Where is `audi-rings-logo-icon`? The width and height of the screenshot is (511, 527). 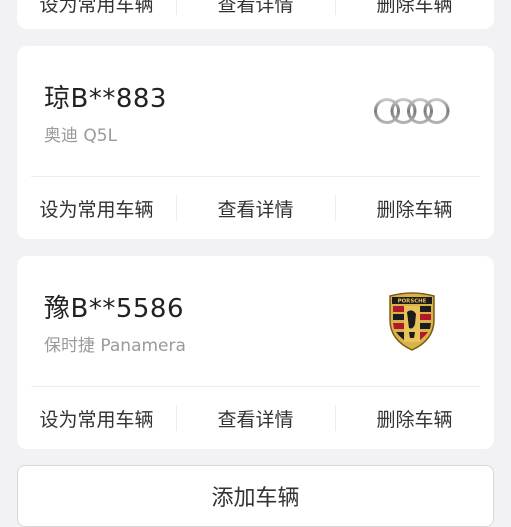
audi-rings-logo-icon is located at coordinates (412, 111).